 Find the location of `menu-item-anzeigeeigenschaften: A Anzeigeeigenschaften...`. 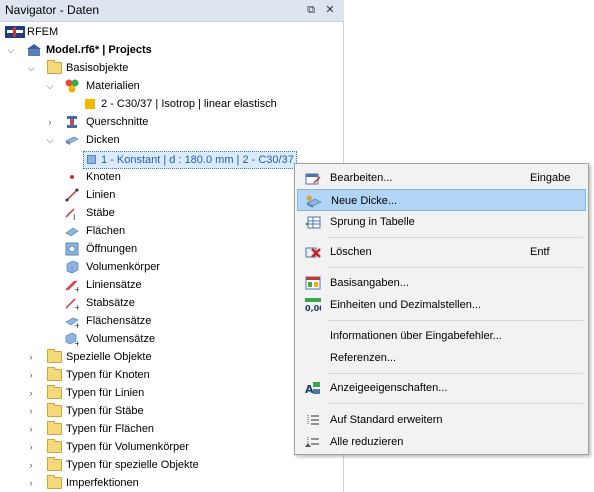

menu-item-anzeigeeigenschaften: A Anzeigeeigenschaften... is located at coordinates (441, 388).